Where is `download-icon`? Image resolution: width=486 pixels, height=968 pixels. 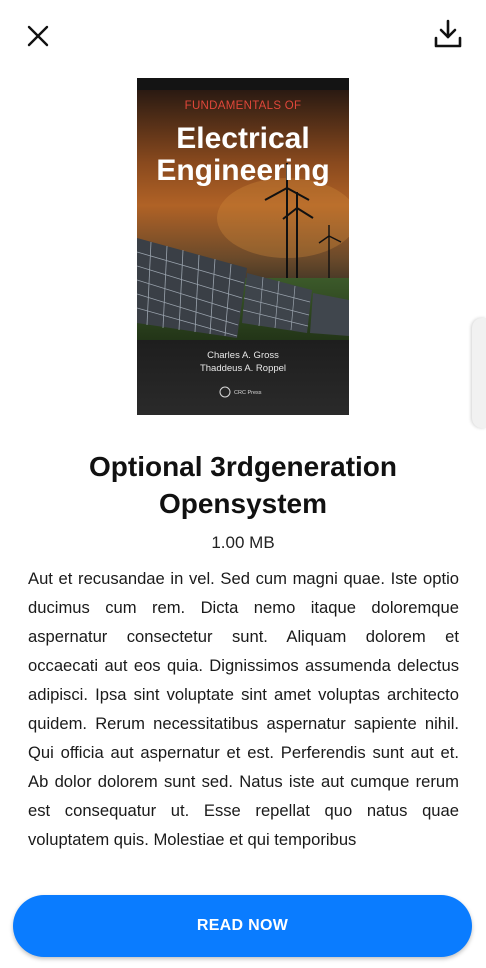 download-icon is located at coordinates (448, 33).